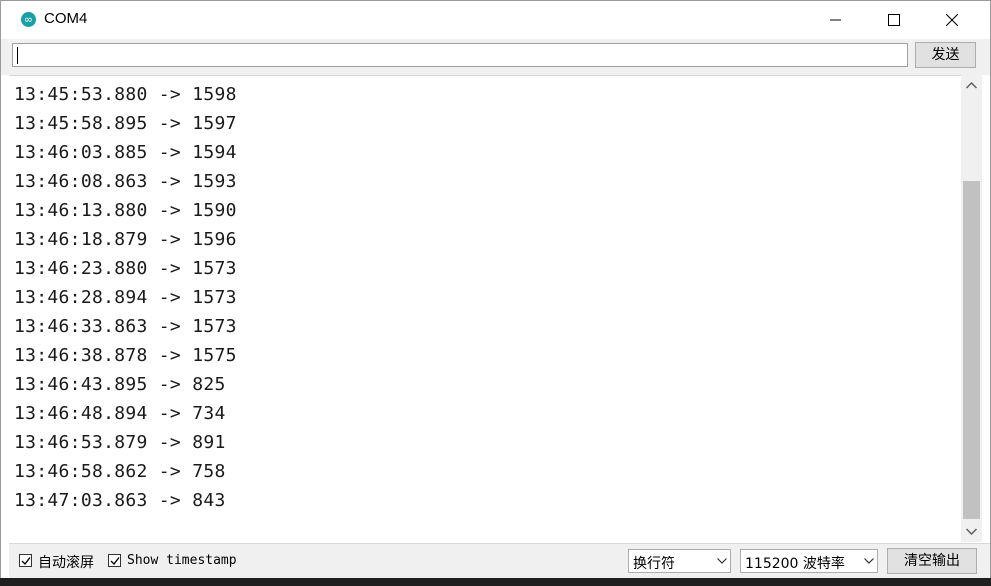  I want to click on scroll-up-button, so click(971, 86).